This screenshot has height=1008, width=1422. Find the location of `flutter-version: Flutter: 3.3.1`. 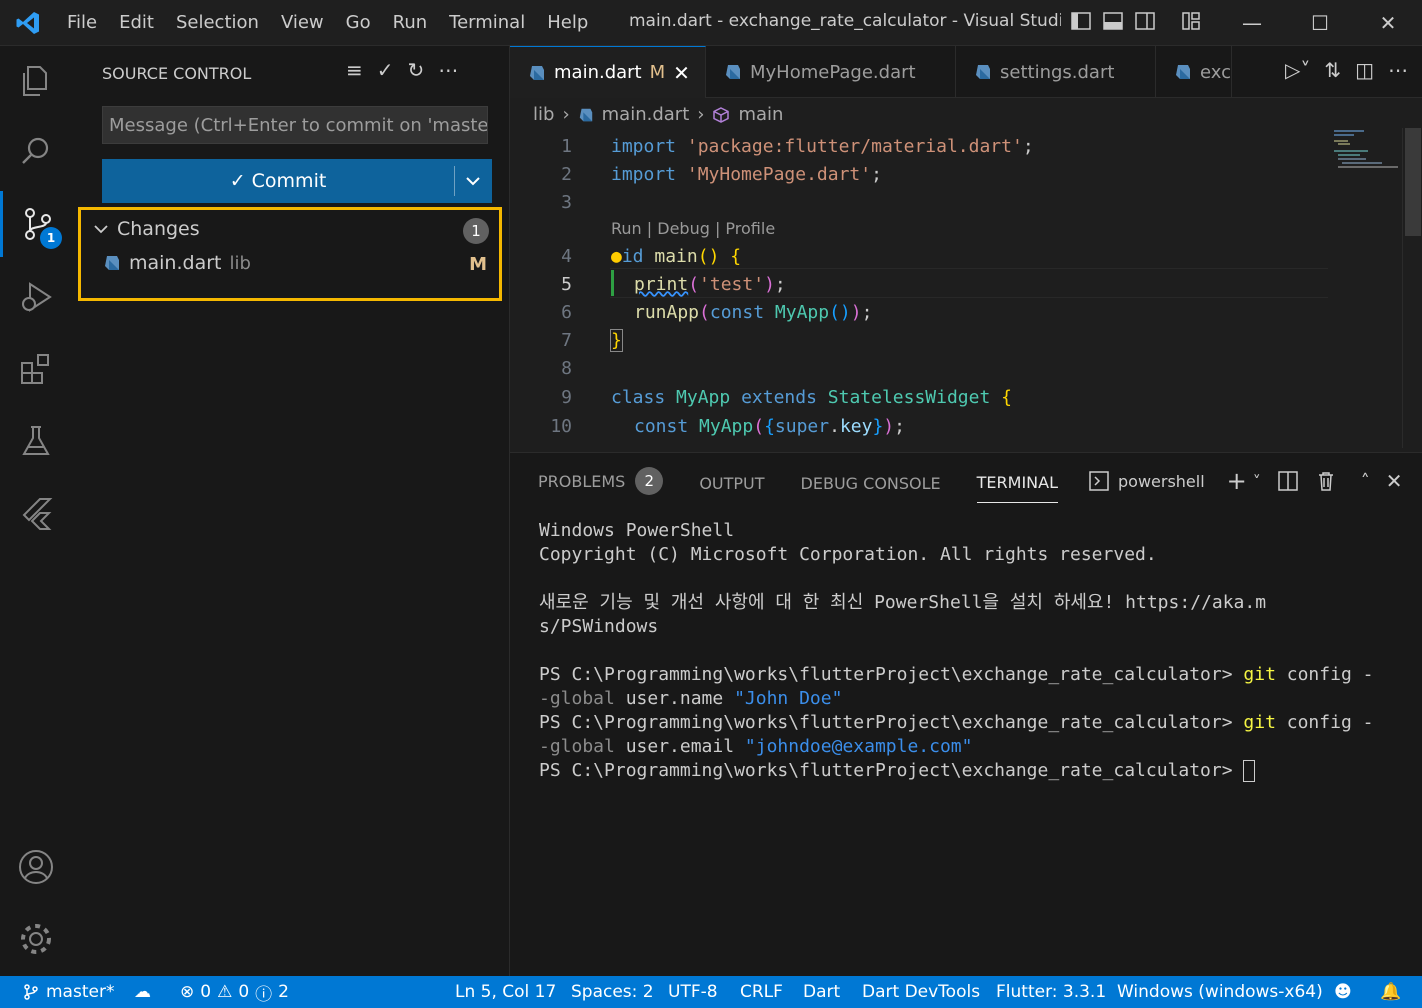

flutter-version: Flutter: 3.3.1 is located at coordinates (1051, 992).